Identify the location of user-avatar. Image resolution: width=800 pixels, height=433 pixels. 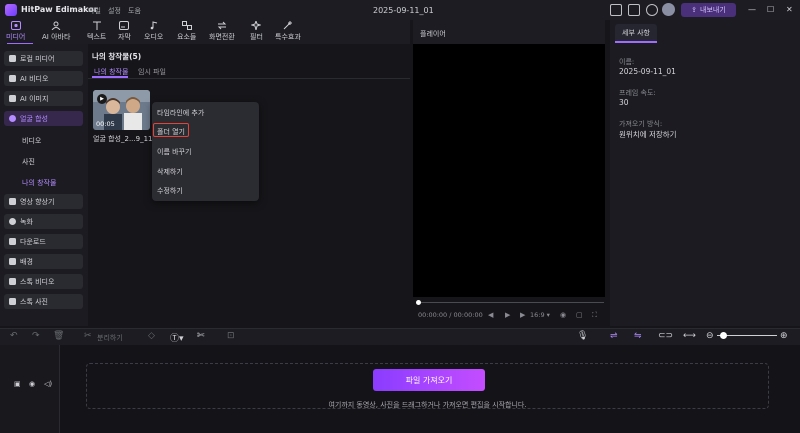
(668, 9).